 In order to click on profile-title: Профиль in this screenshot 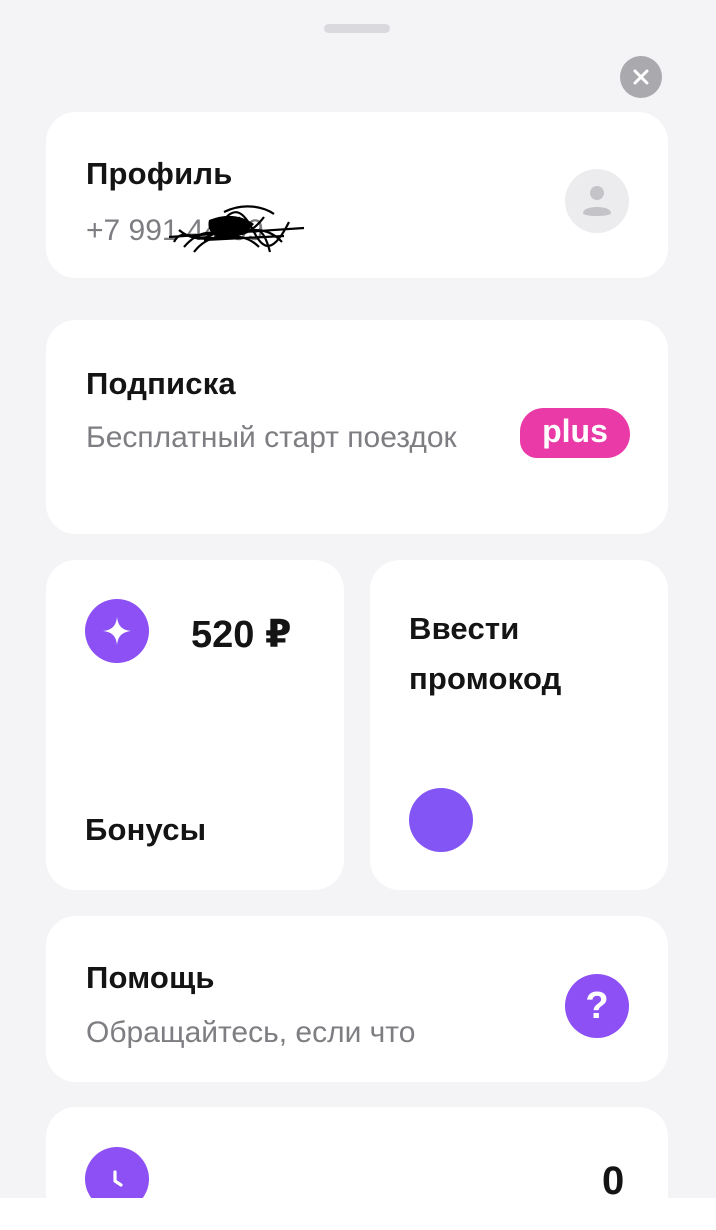, I will do `click(159, 173)`.